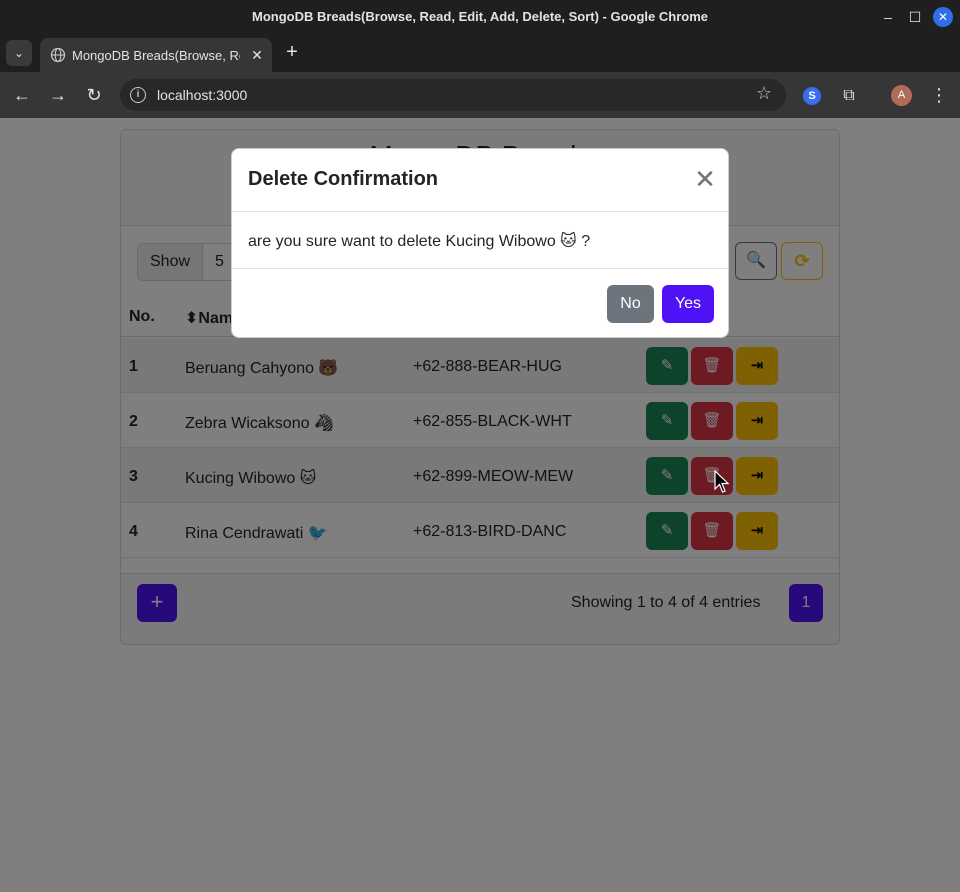  Describe the element at coordinates (888, 17) in the screenshot. I see `minimize-icon: –` at that location.